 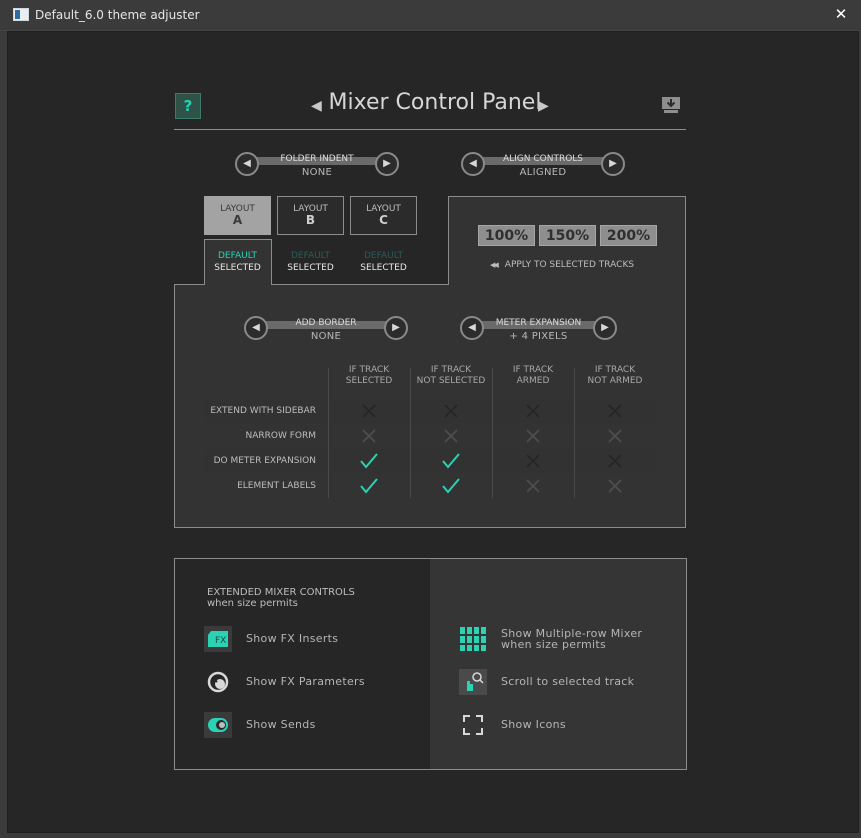 What do you see at coordinates (310, 220) in the screenshot?
I see `layout-b-letter: B` at bounding box center [310, 220].